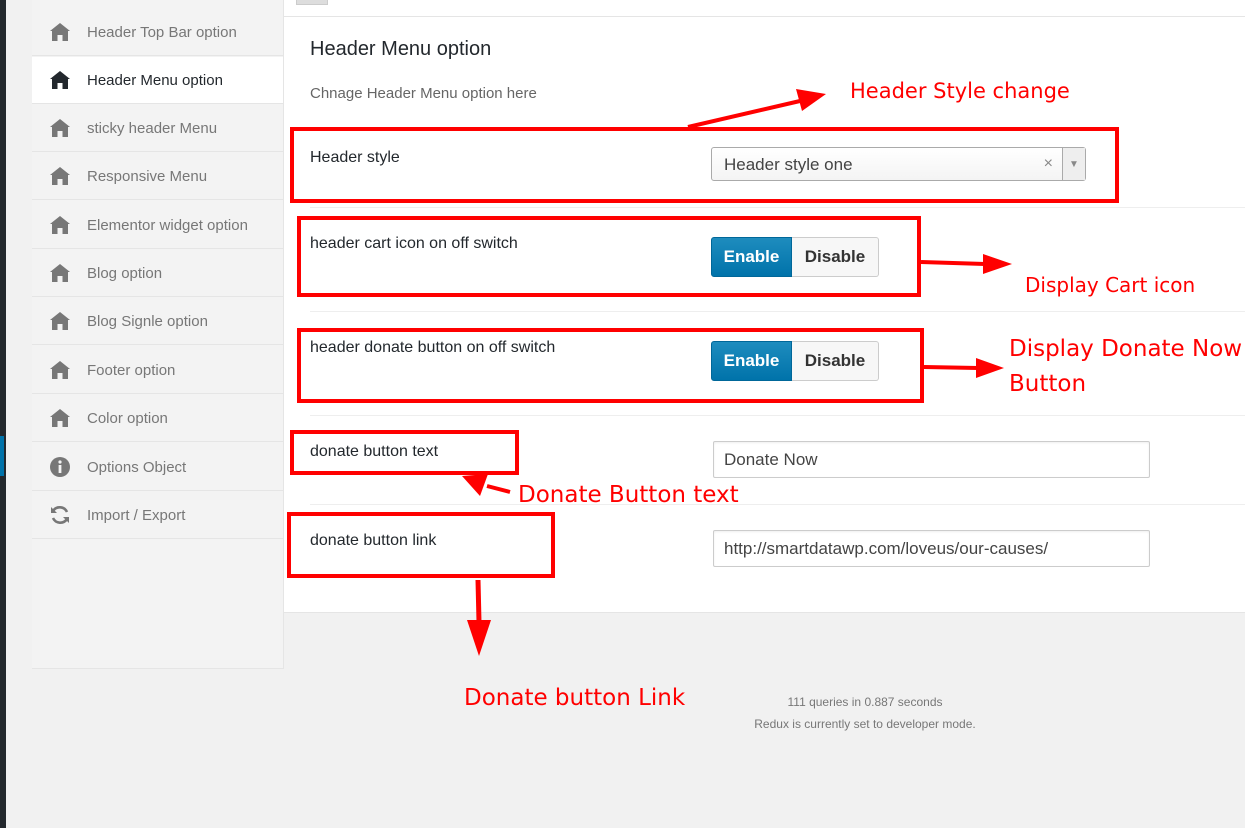 The height and width of the screenshot is (828, 1245). I want to click on sidebar-item-label: sticky header Menu, so click(152, 128).